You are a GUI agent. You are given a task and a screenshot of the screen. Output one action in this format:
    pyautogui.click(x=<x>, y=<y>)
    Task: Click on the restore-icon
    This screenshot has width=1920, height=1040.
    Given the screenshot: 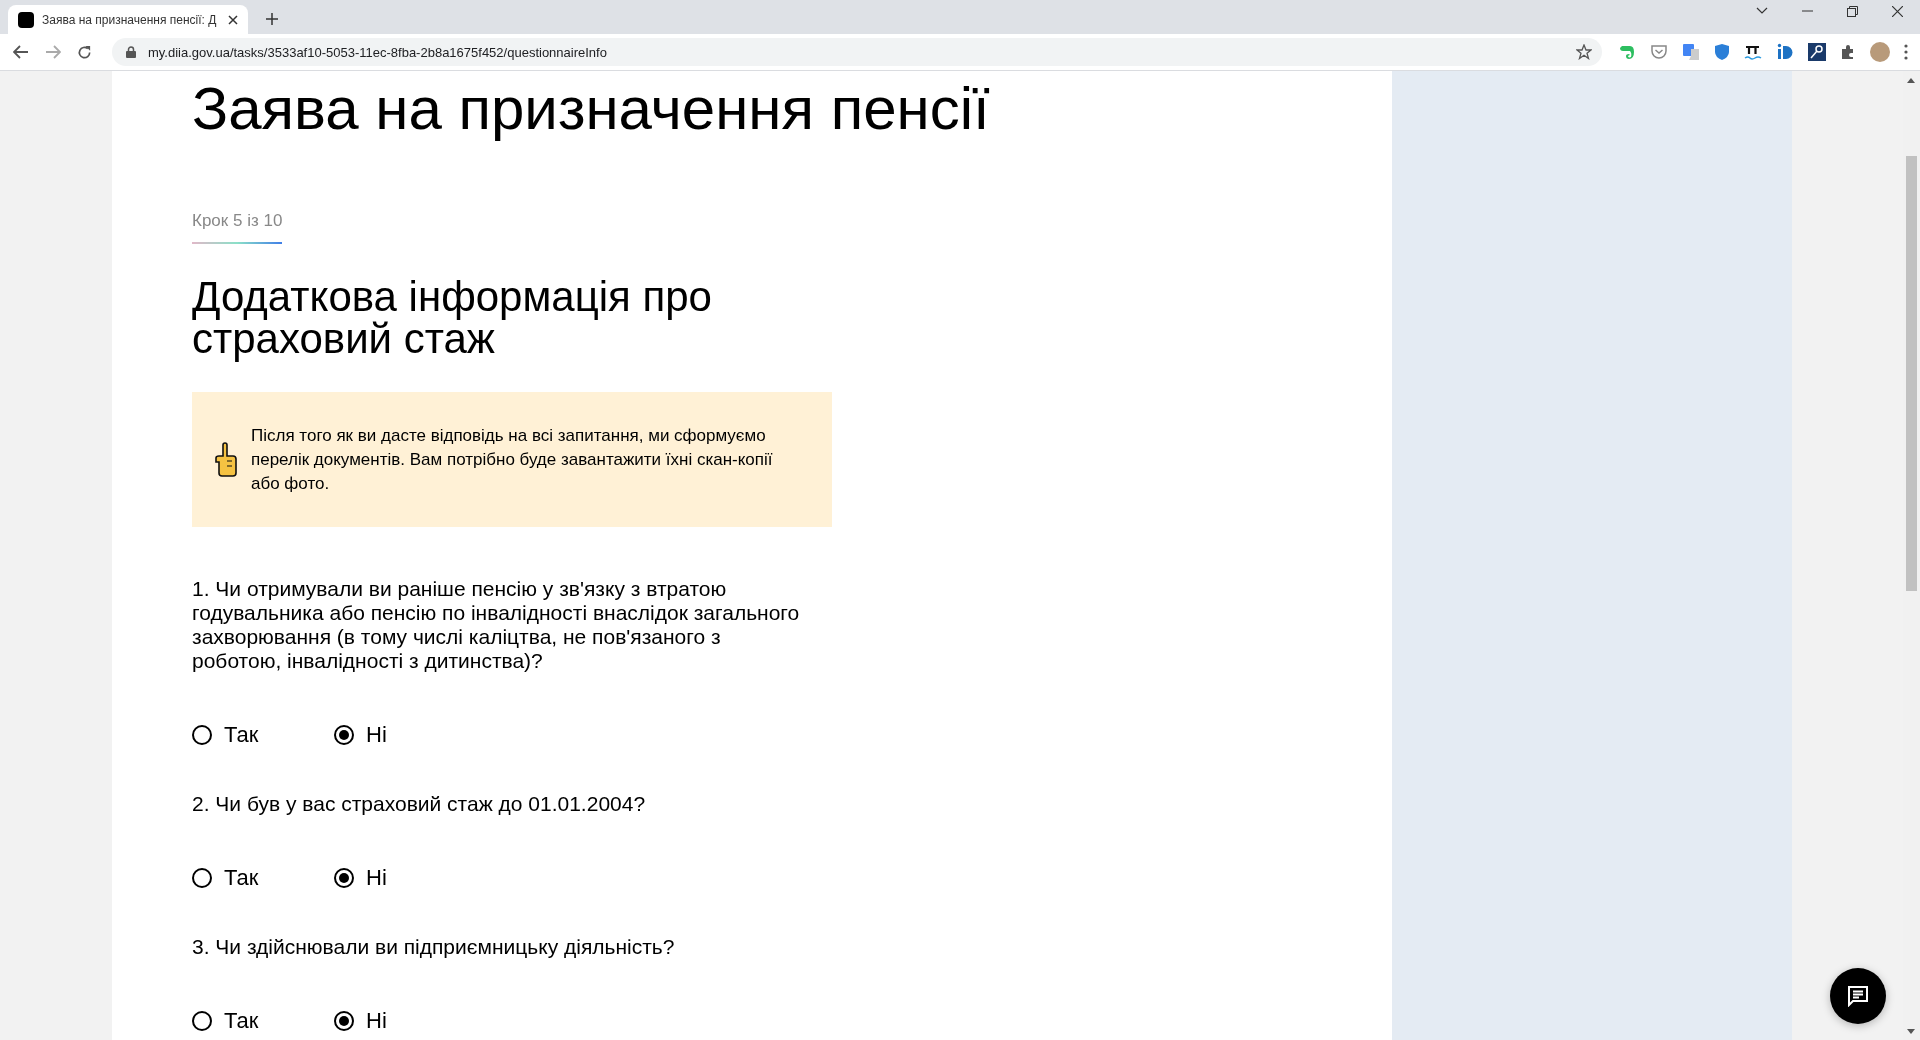 What is the action you would take?
    pyautogui.click(x=1852, y=11)
    